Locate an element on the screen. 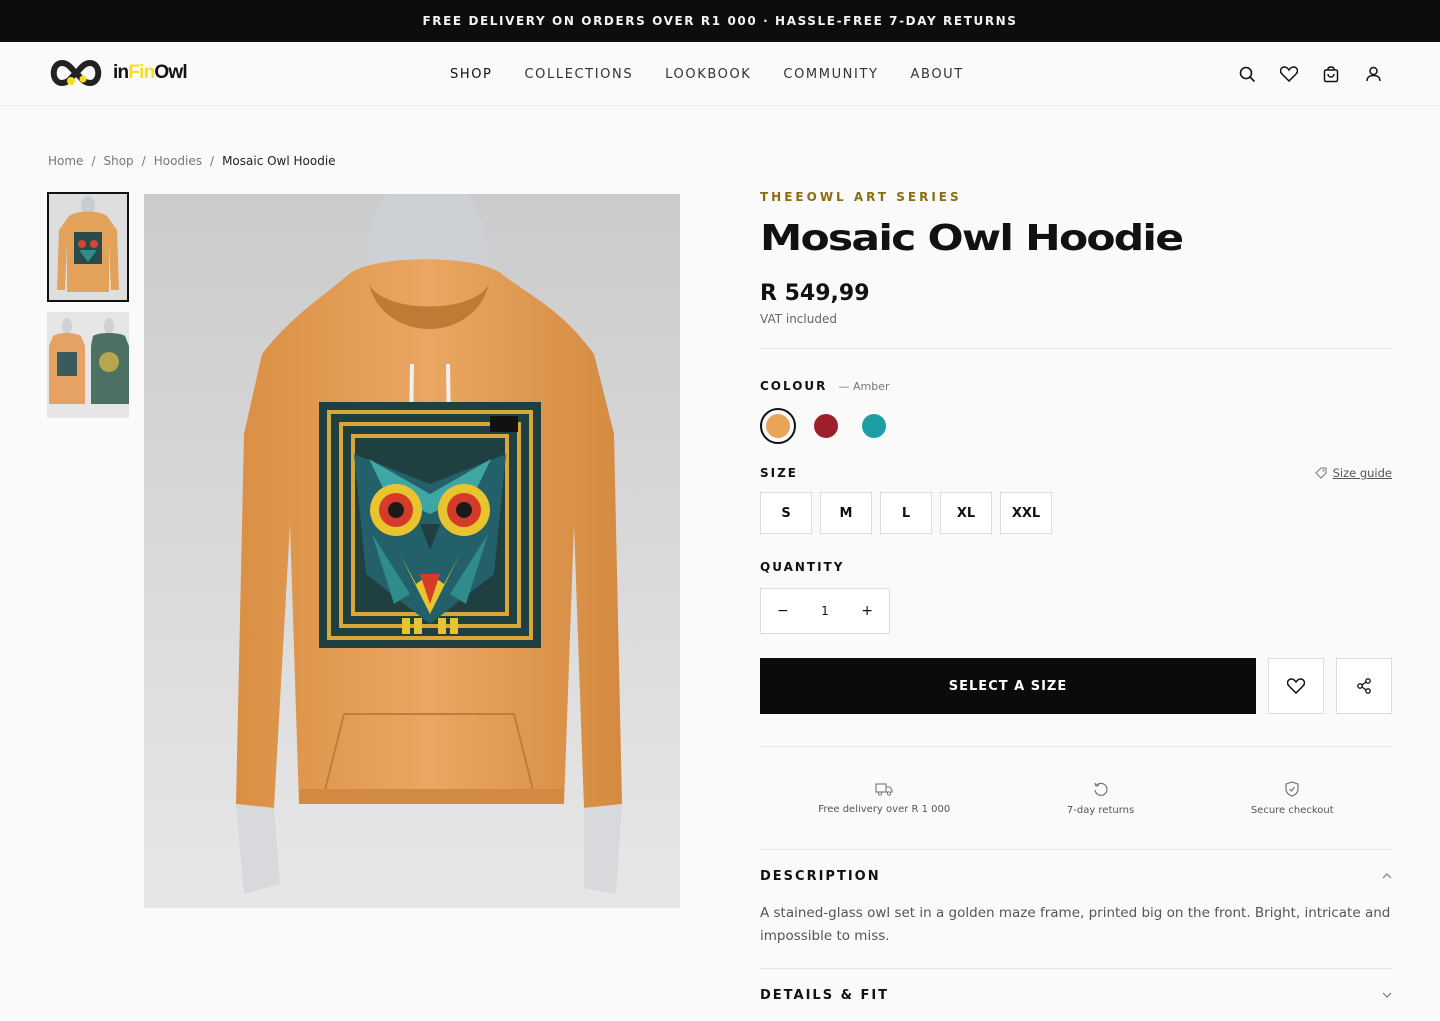  quantity-label: QUANTITY is located at coordinates (802, 567).